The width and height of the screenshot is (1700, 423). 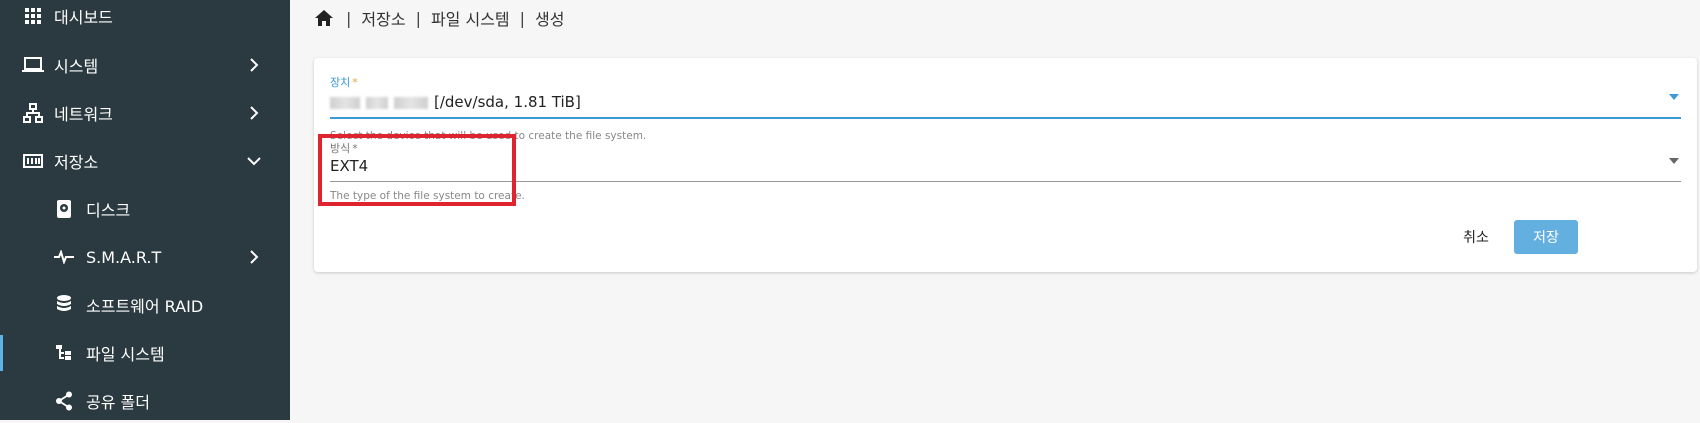 I want to click on sidebar-item-storage: 저장소, so click(x=145, y=161).